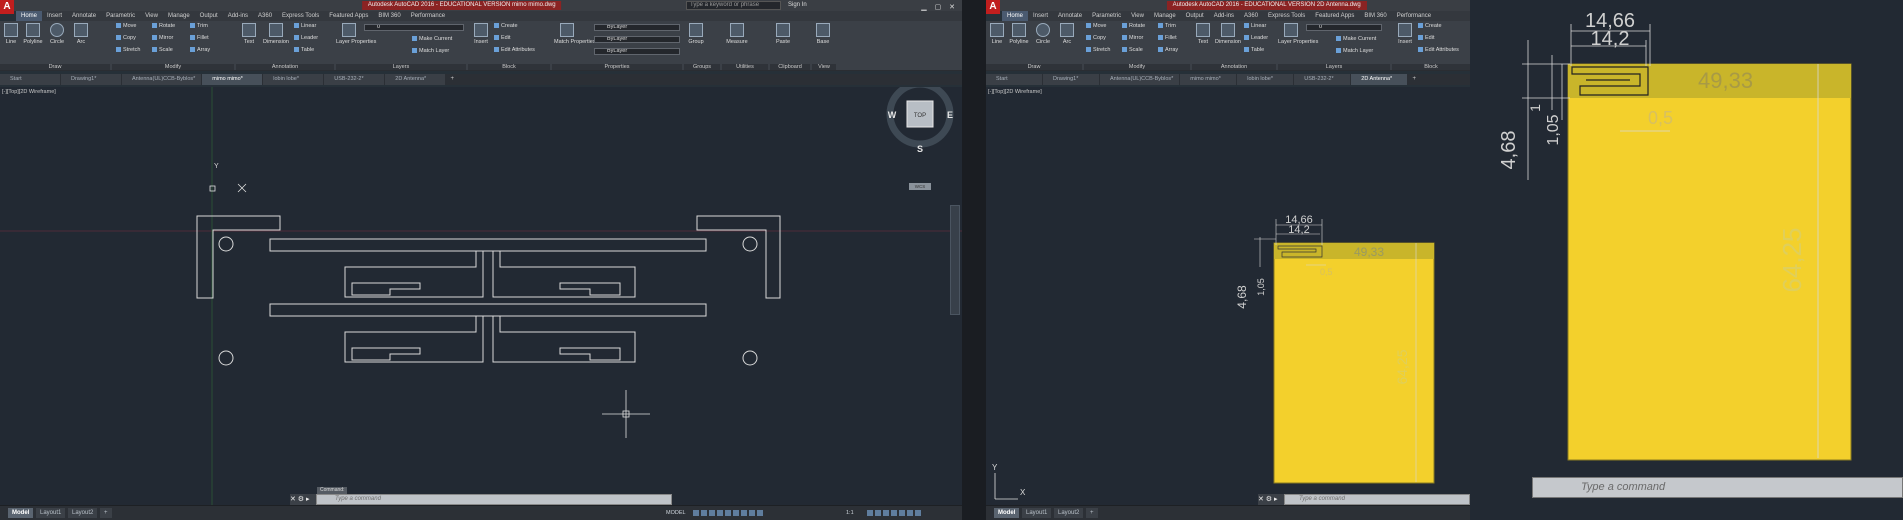  What do you see at coordinates (850, 513) in the screenshot?
I see `annotation-scale: 1:1` at bounding box center [850, 513].